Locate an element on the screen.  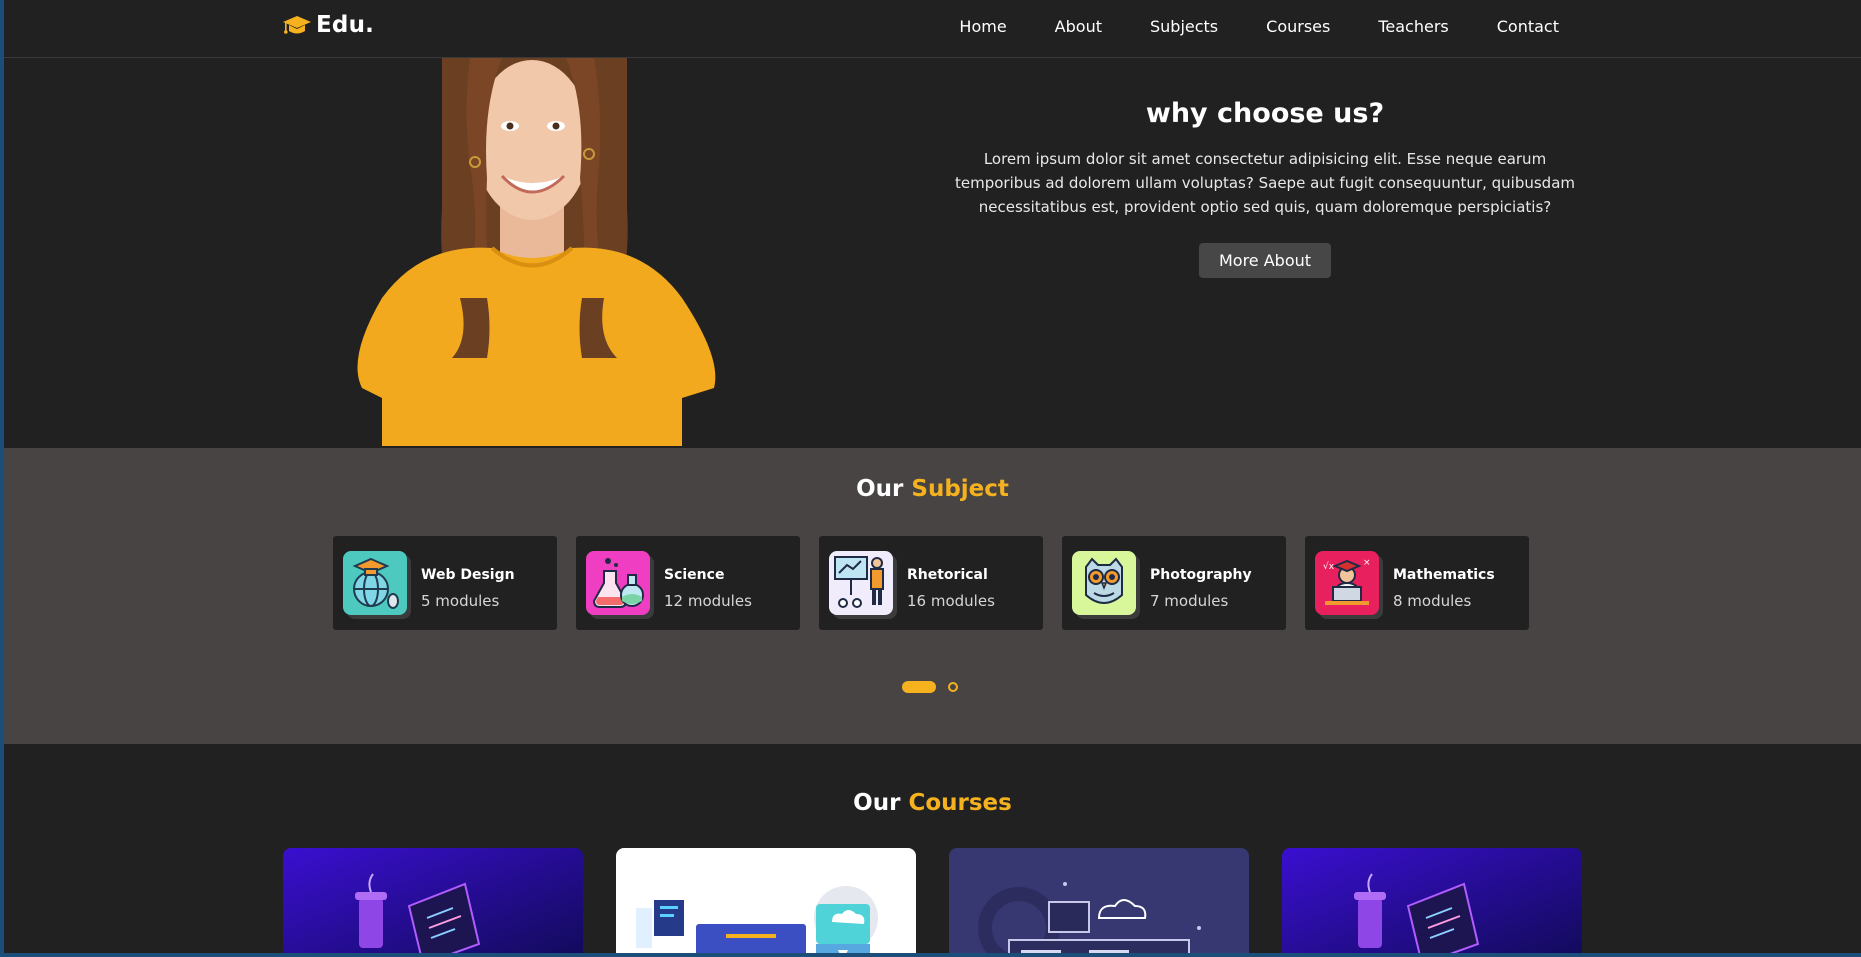
subjects-title: Our Subject is located at coordinates (932, 489).